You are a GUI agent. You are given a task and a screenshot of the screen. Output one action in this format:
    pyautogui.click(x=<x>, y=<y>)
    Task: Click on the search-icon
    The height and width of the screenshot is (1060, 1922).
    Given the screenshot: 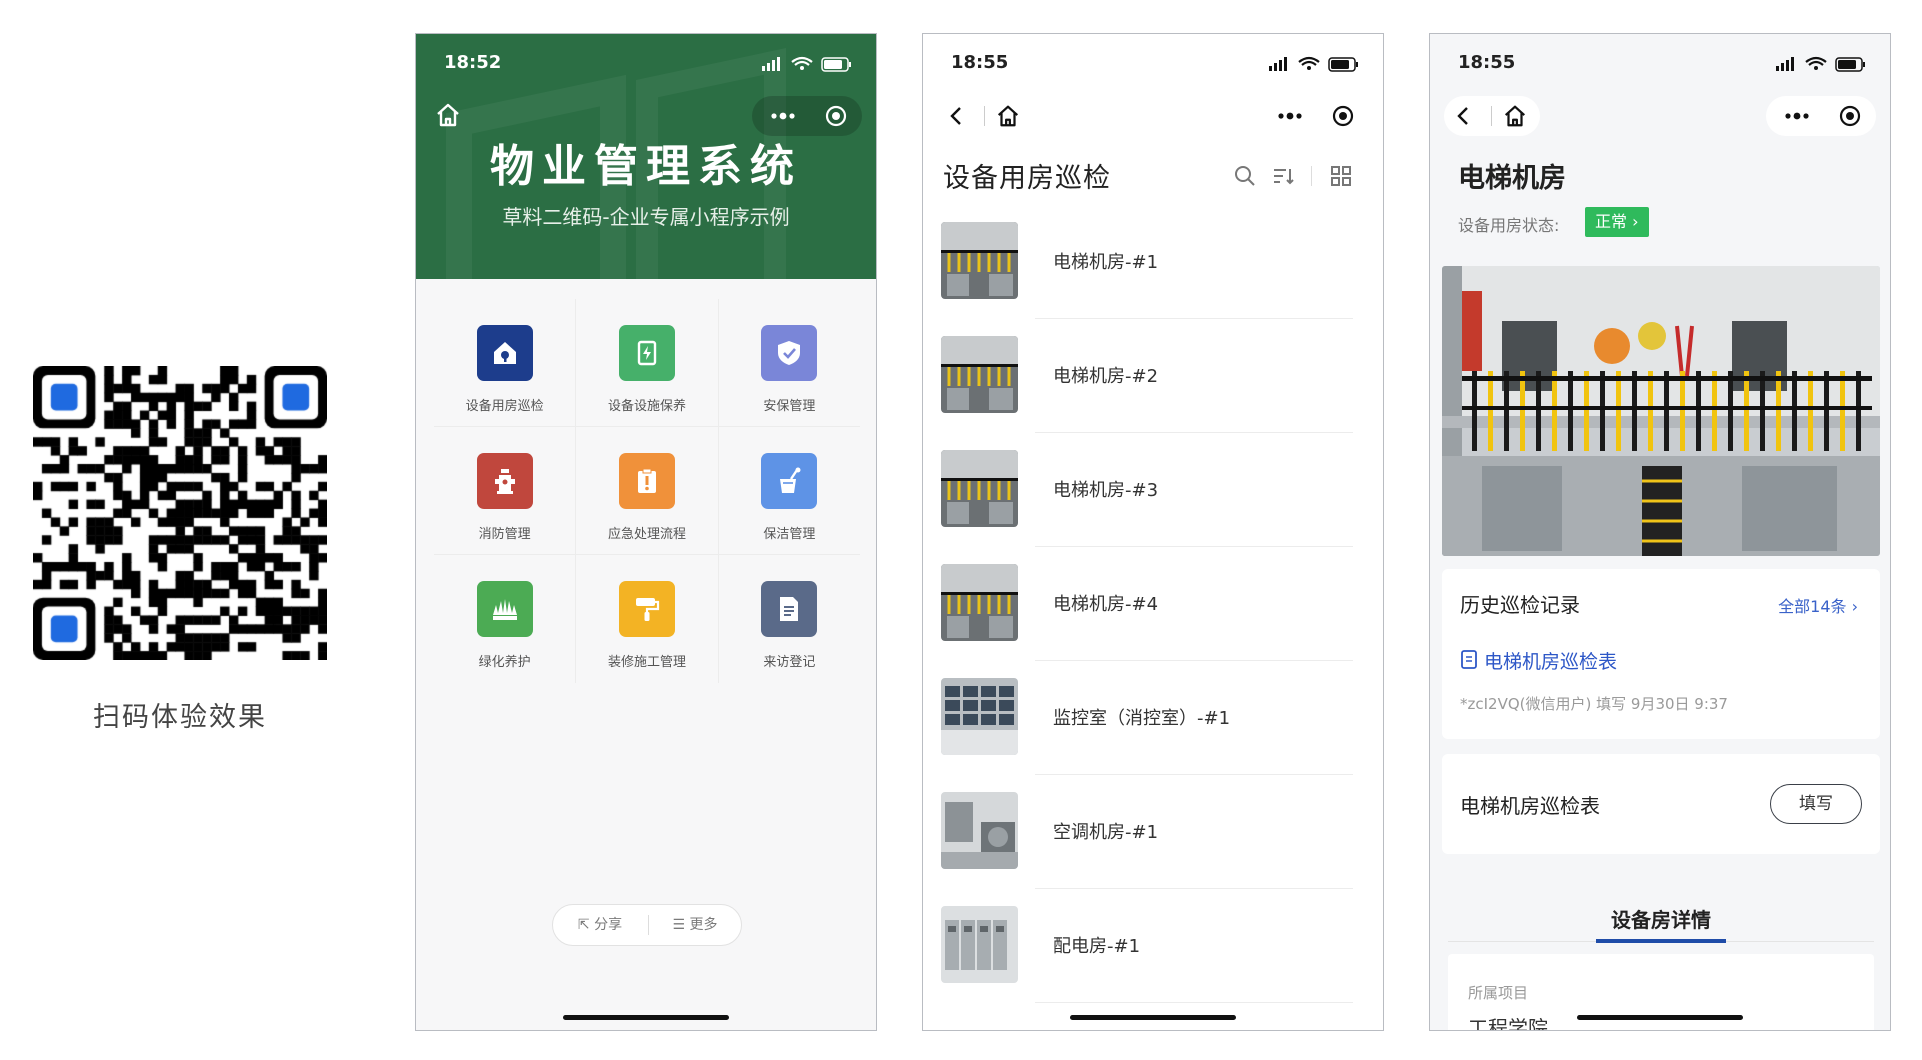 What is the action you would take?
    pyautogui.click(x=1245, y=176)
    